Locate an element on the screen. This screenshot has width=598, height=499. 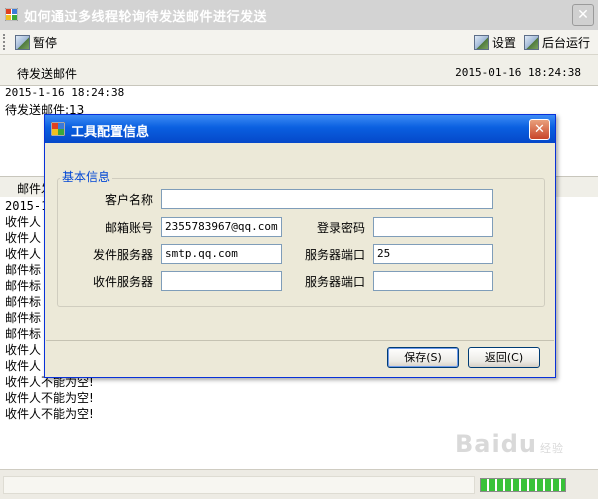
log-line: 2015-1 is located at coordinates (27, 206).